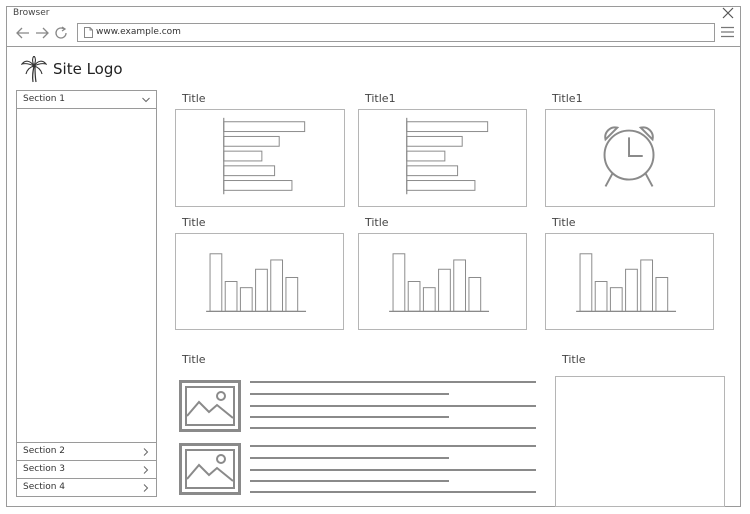 Image resolution: width=750 pixels, height=514 pixels. What do you see at coordinates (138, 32) in the screenshot?
I see `url-text: www.example.com` at bounding box center [138, 32].